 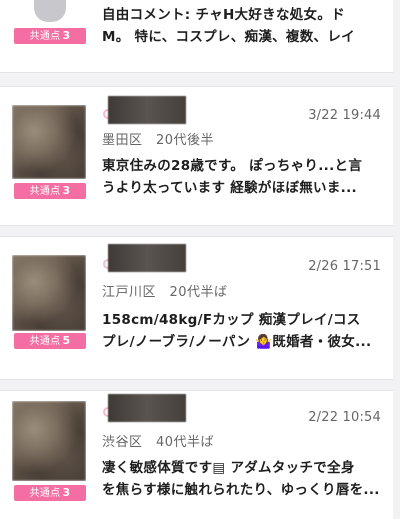 What do you see at coordinates (158, 442) in the screenshot?
I see `location-age: 渋谷区 40代半ば` at bounding box center [158, 442].